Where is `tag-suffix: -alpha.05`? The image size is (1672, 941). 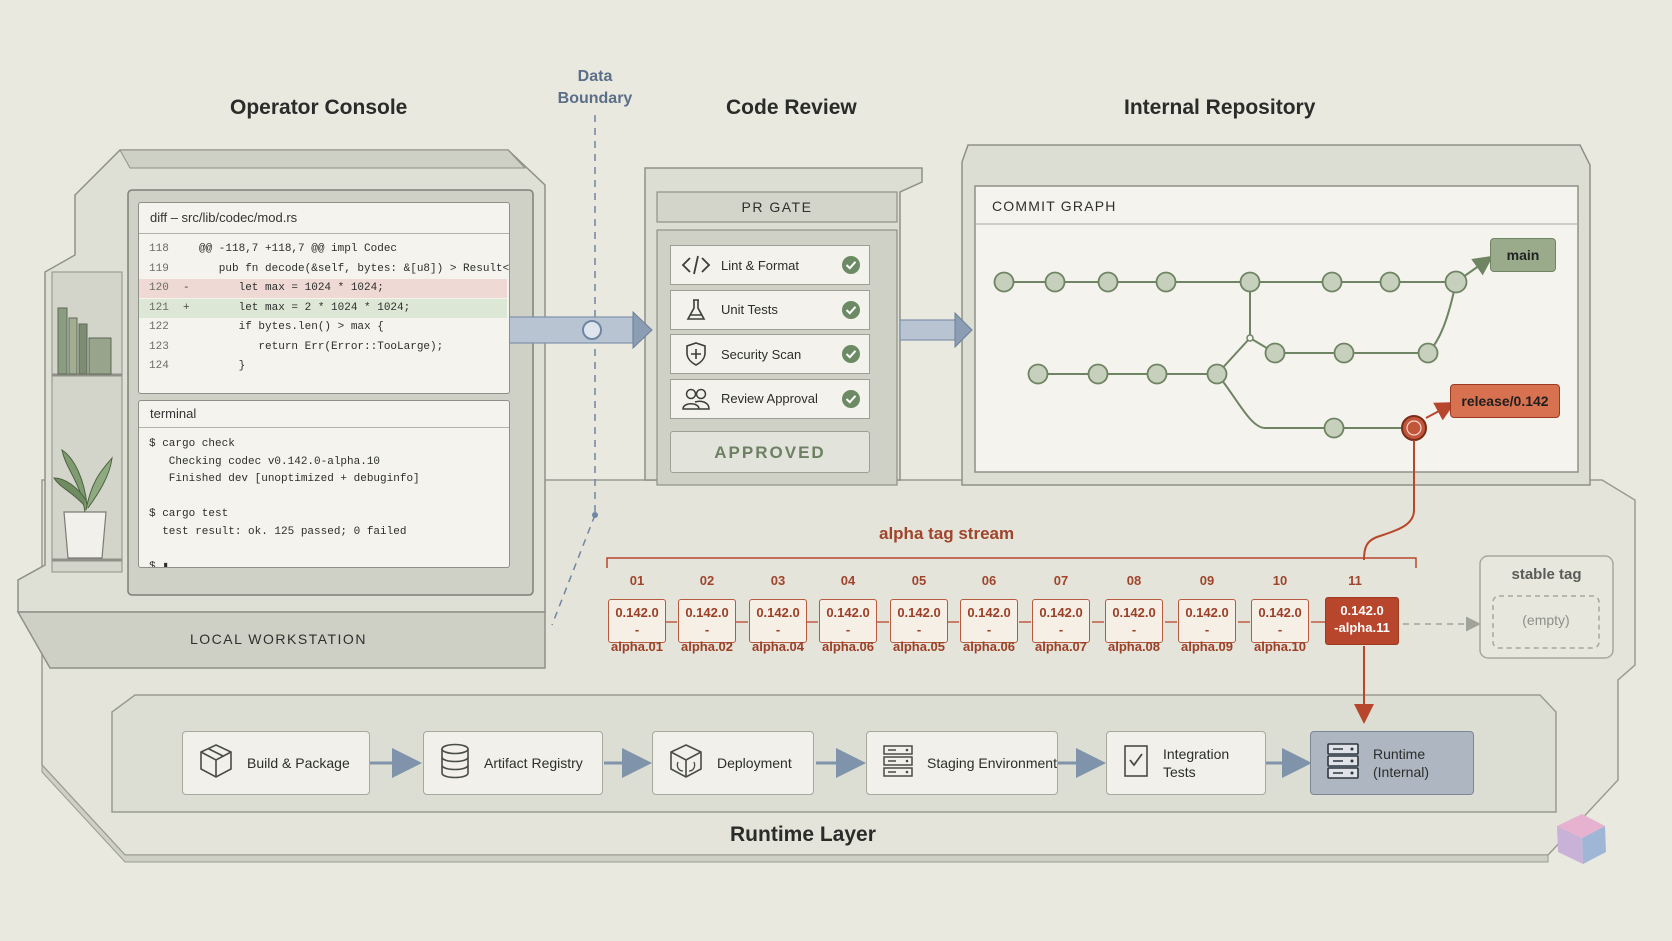
tag-suffix: -alpha.05 is located at coordinates (919, 638).